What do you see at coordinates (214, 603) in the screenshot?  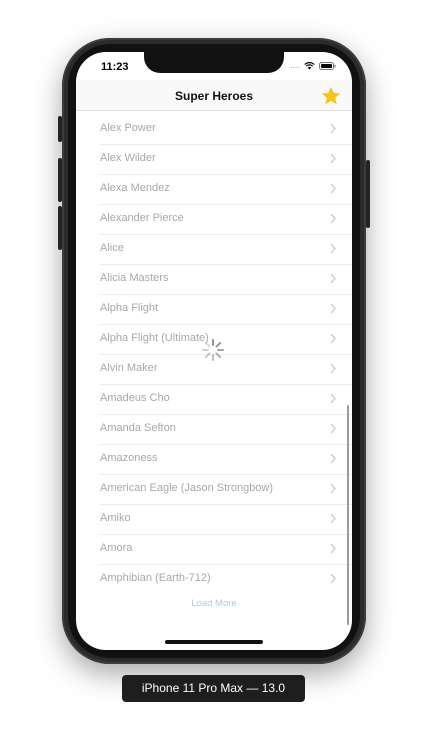 I see `load-more-button: Load More` at bounding box center [214, 603].